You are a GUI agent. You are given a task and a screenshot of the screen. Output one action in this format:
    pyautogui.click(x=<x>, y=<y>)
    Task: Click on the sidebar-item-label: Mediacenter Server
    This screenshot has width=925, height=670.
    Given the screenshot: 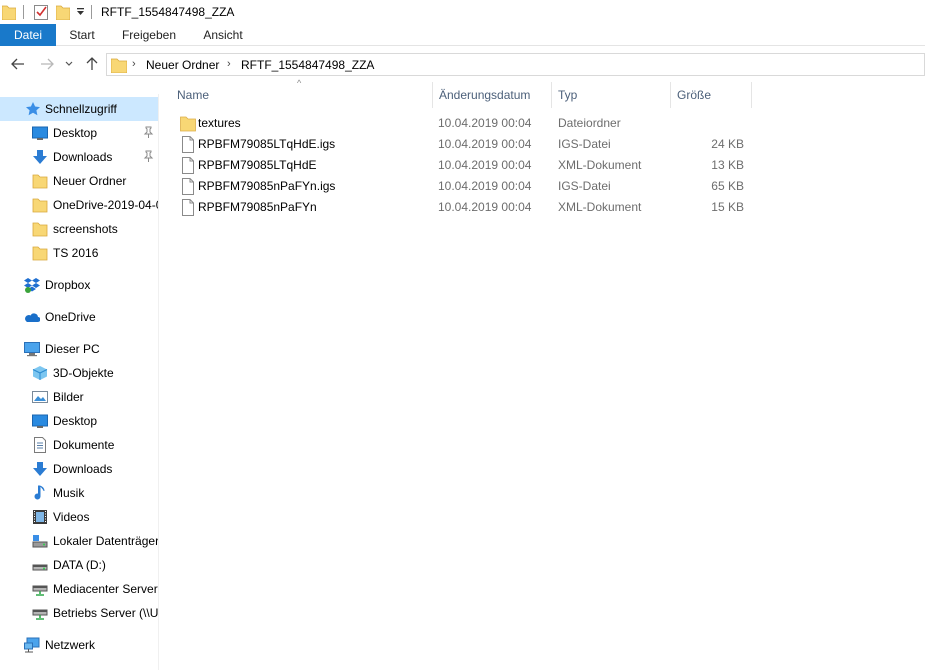 What is the action you would take?
    pyautogui.click(x=105, y=589)
    